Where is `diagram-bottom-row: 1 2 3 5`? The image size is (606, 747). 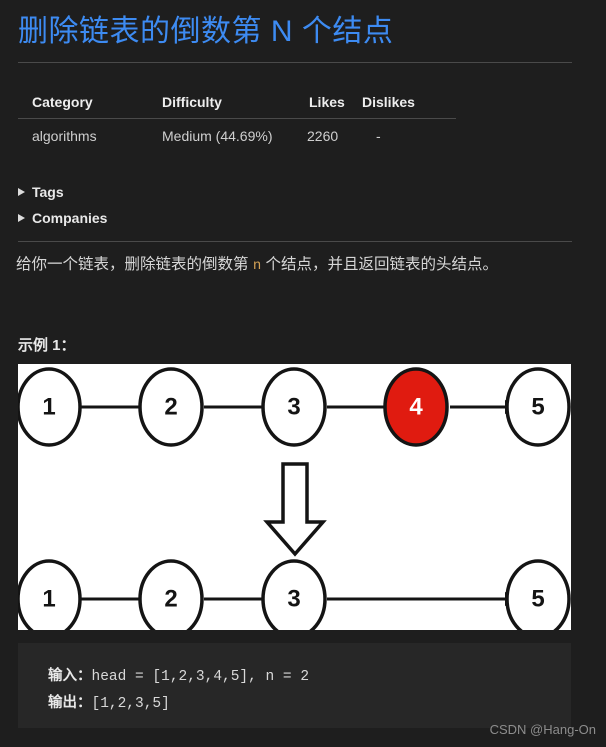 diagram-bottom-row: 1 2 3 5 is located at coordinates (294, 594).